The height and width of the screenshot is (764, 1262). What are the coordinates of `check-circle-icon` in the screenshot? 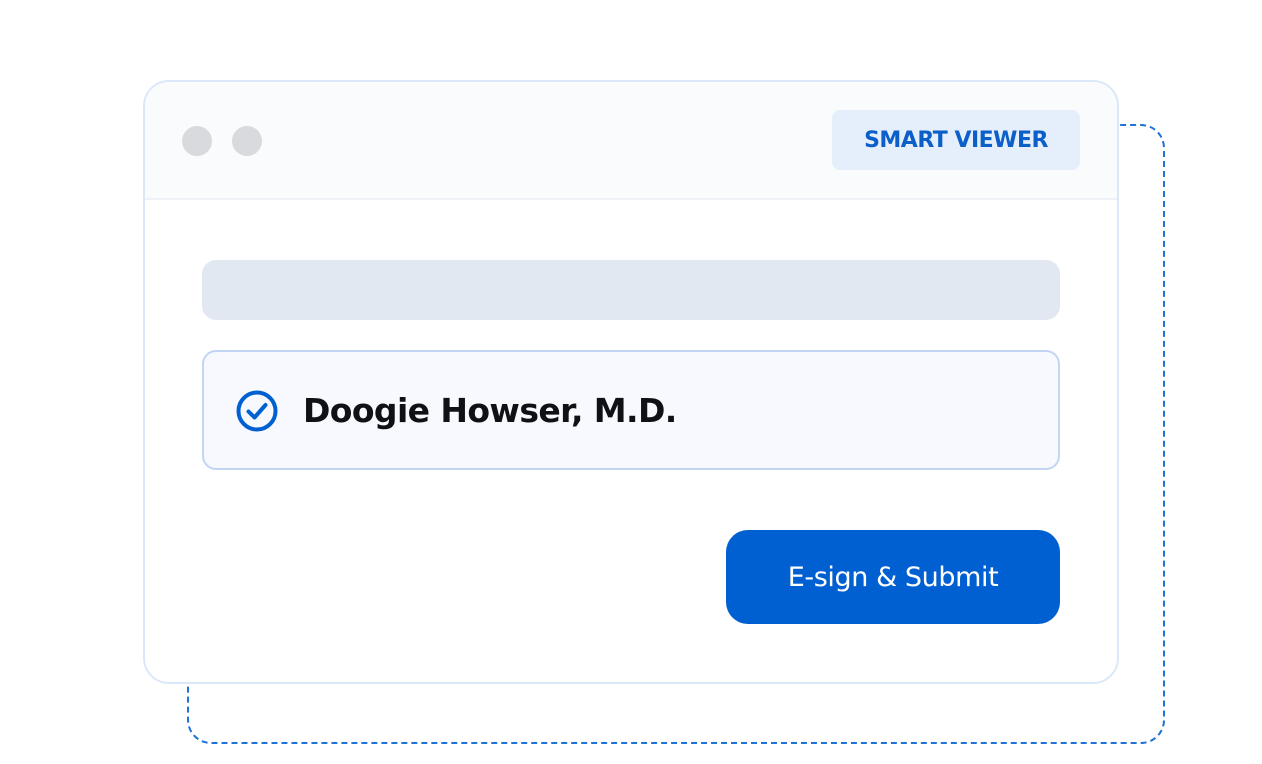 It's located at (257, 411).